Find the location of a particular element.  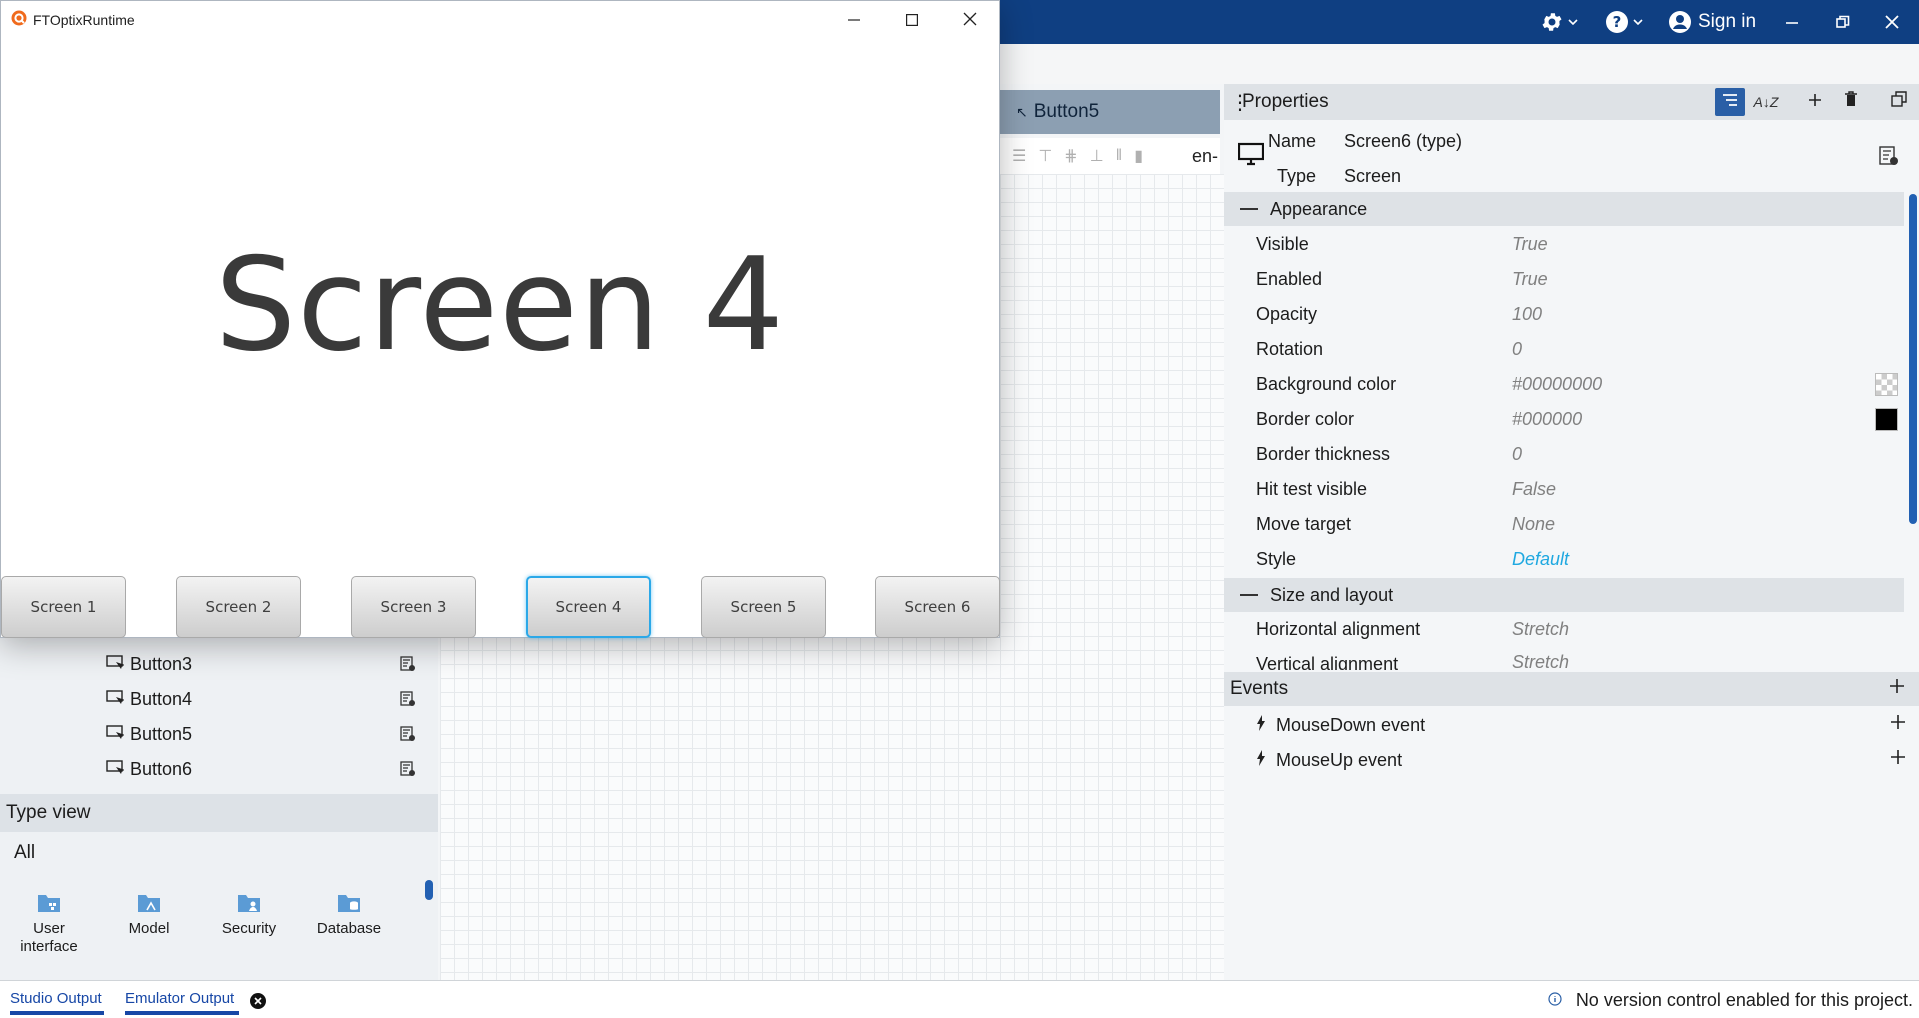

property-value: 100 is located at coordinates (1527, 314).